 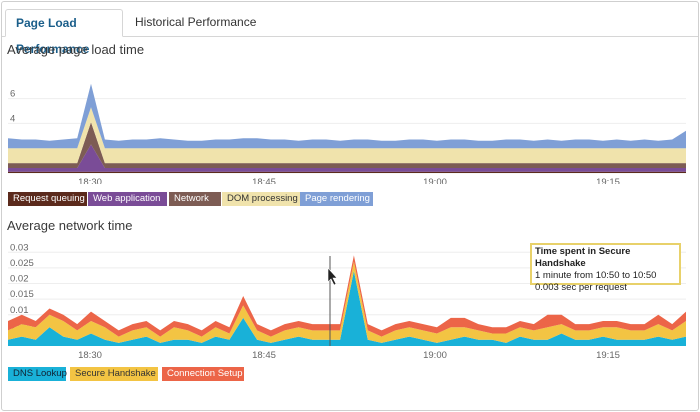 I want to click on network-chart-title: Average network time, so click(x=70, y=225).